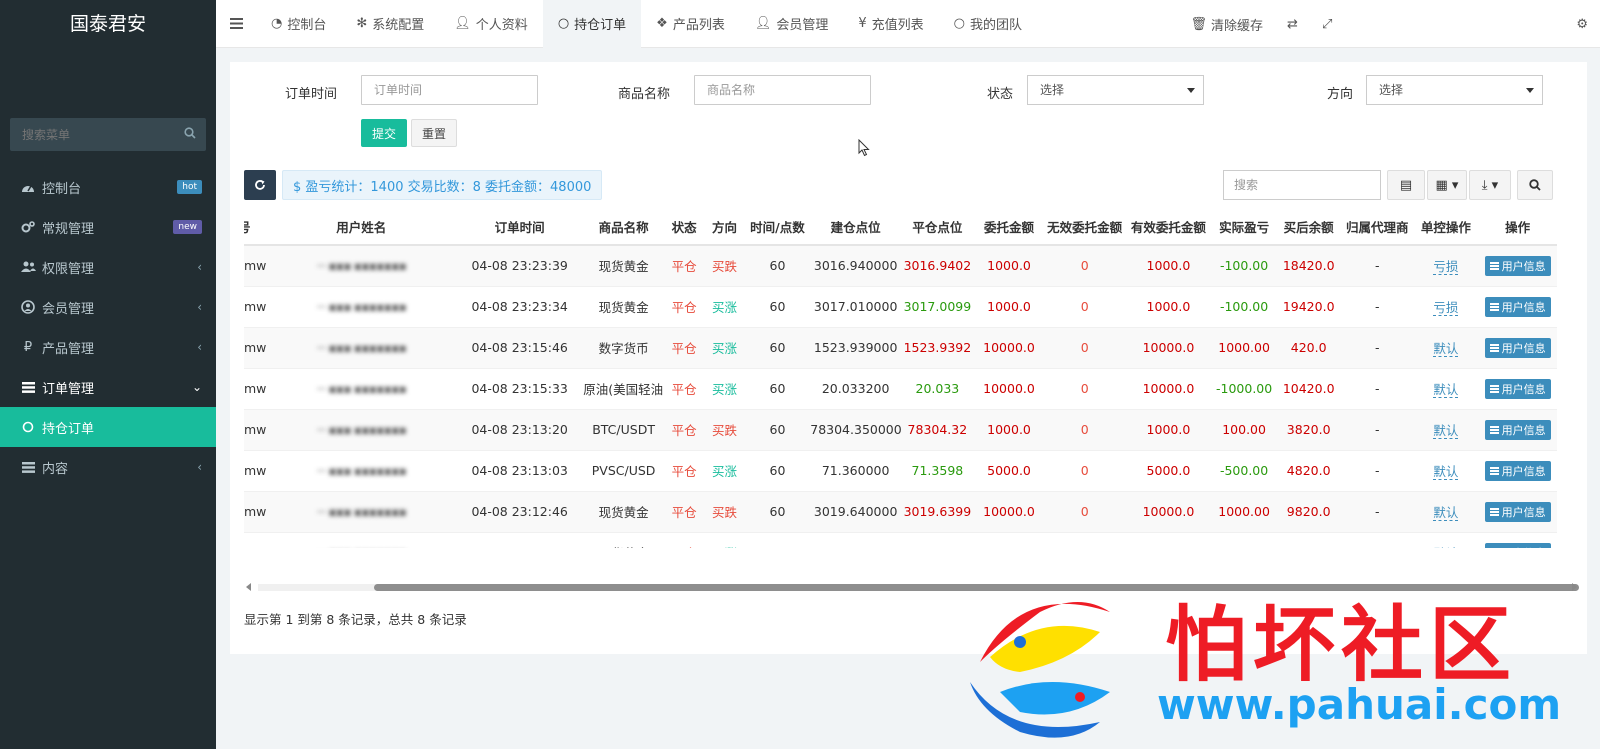  Describe the element at coordinates (260, 185) in the screenshot. I see `refresh-button` at that location.